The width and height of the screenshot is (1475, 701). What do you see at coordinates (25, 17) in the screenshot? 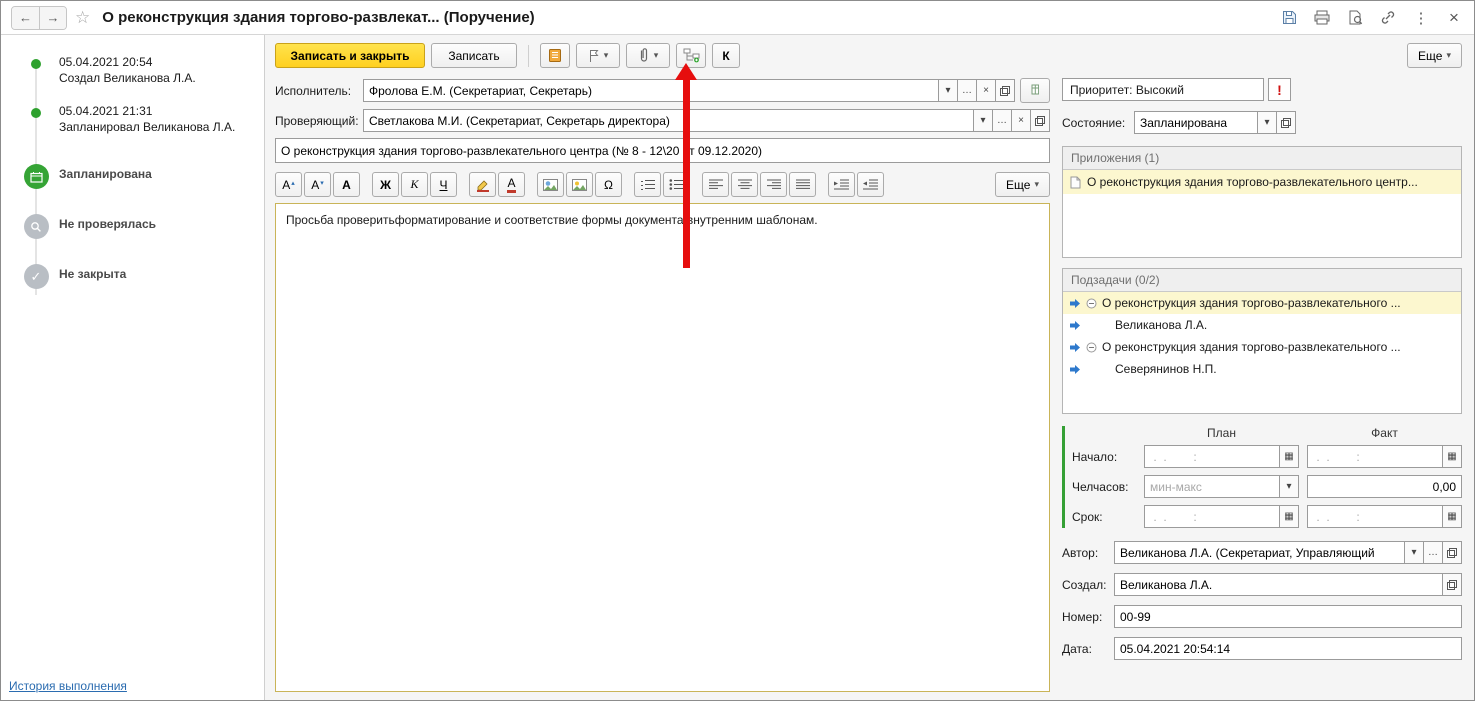
I see `back-button: ←` at bounding box center [25, 17].